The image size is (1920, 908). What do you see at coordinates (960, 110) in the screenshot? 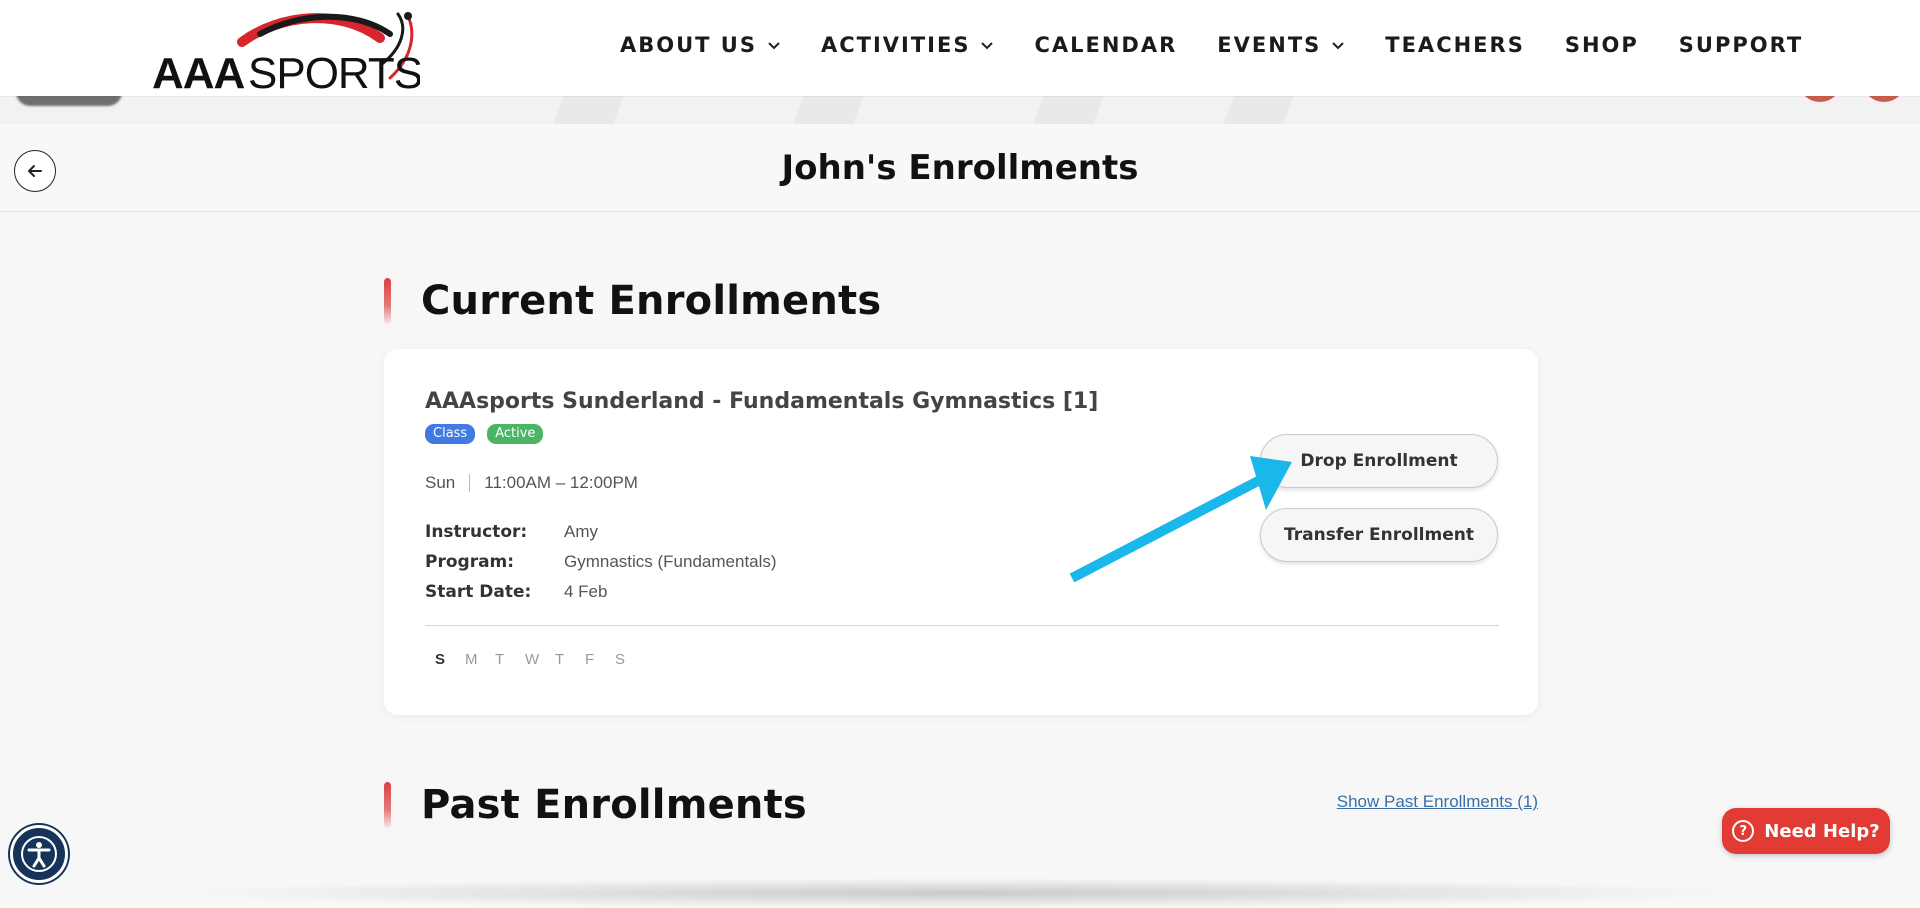
I see `hero-banner-edge` at bounding box center [960, 110].